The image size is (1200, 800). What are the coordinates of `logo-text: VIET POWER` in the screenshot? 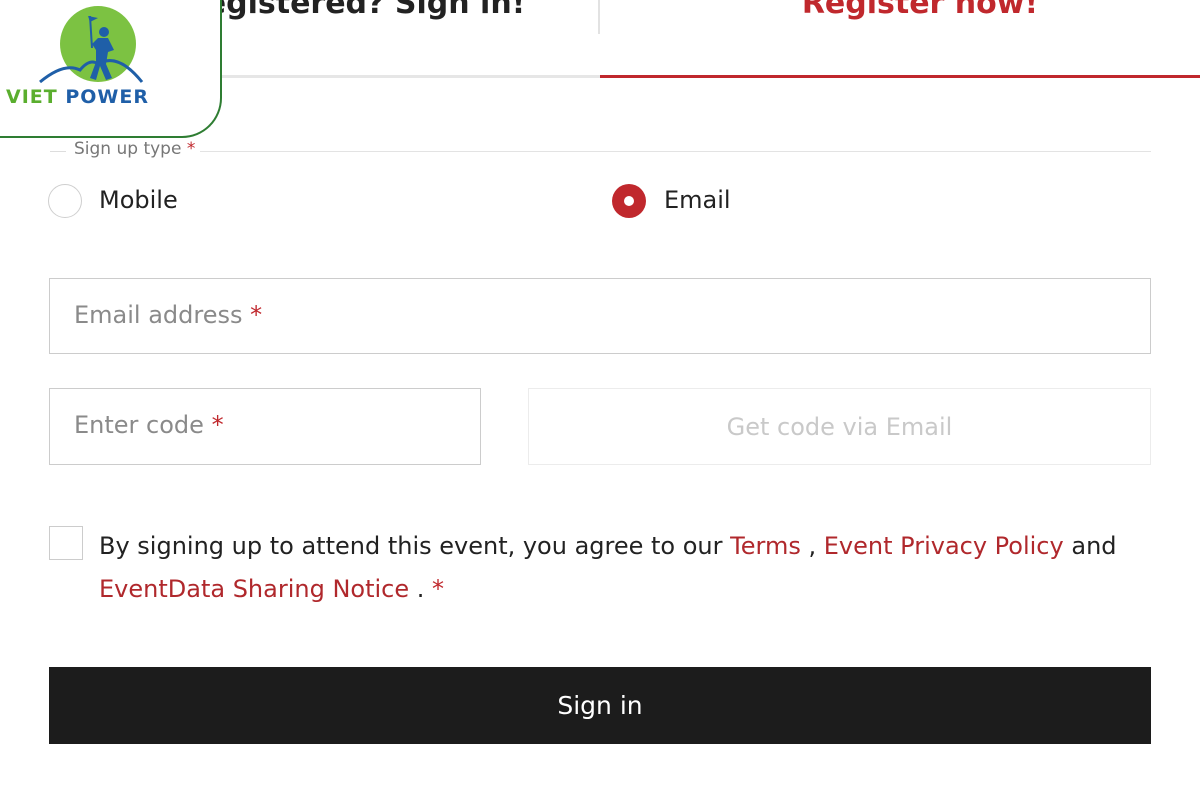 It's located at (77, 97).